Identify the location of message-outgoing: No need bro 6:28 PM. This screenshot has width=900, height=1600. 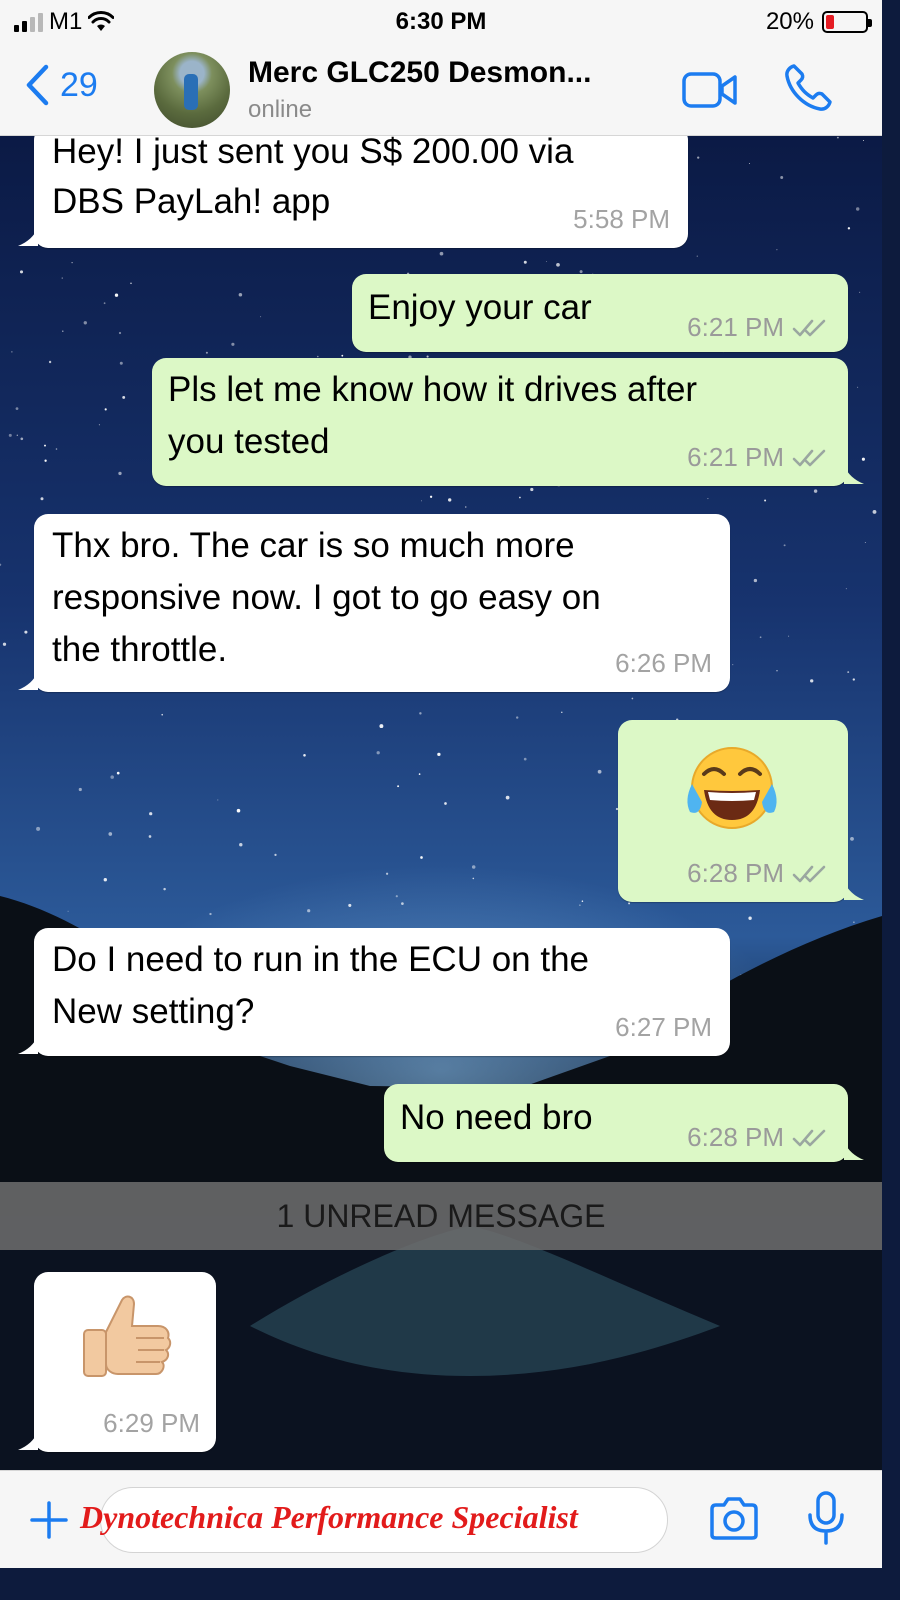
(624, 1123).